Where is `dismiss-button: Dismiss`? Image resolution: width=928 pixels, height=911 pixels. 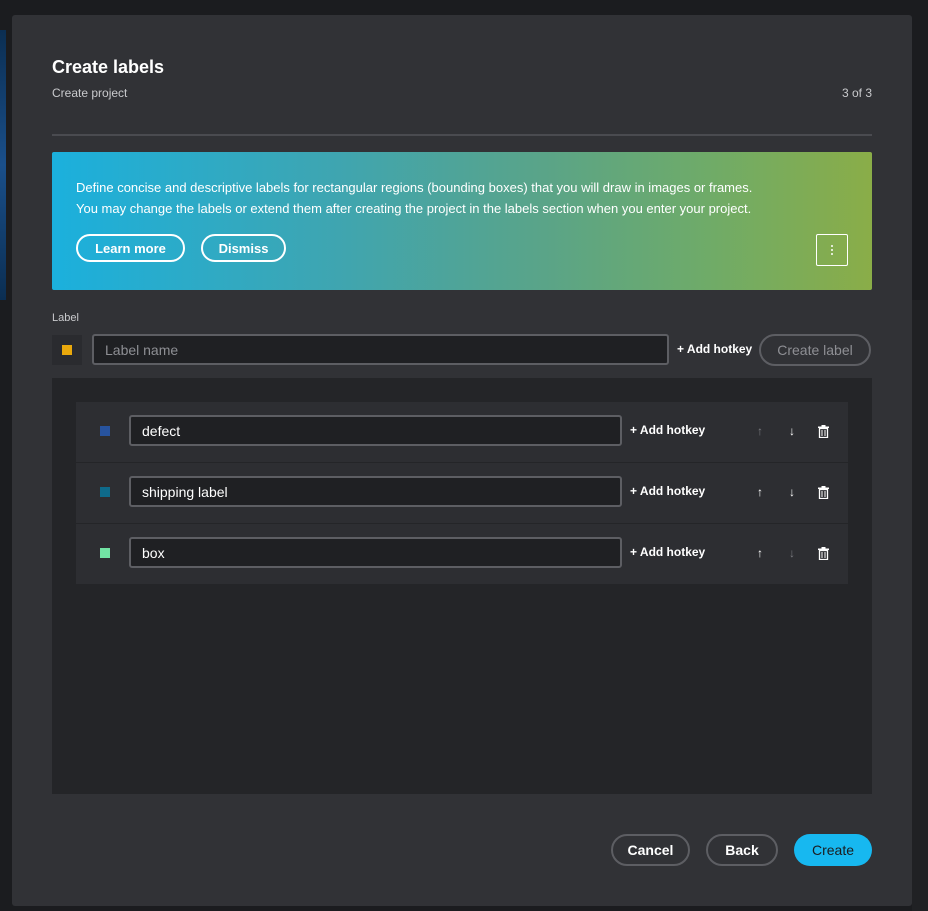
dismiss-button: Dismiss is located at coordinates (243, 248).